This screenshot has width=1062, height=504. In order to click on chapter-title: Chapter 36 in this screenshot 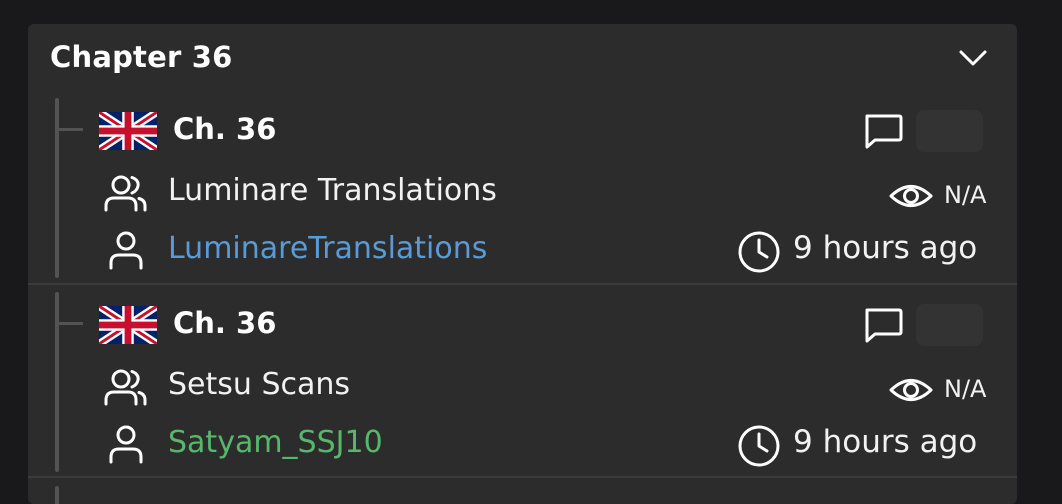, I will do `click(141, 57)`.